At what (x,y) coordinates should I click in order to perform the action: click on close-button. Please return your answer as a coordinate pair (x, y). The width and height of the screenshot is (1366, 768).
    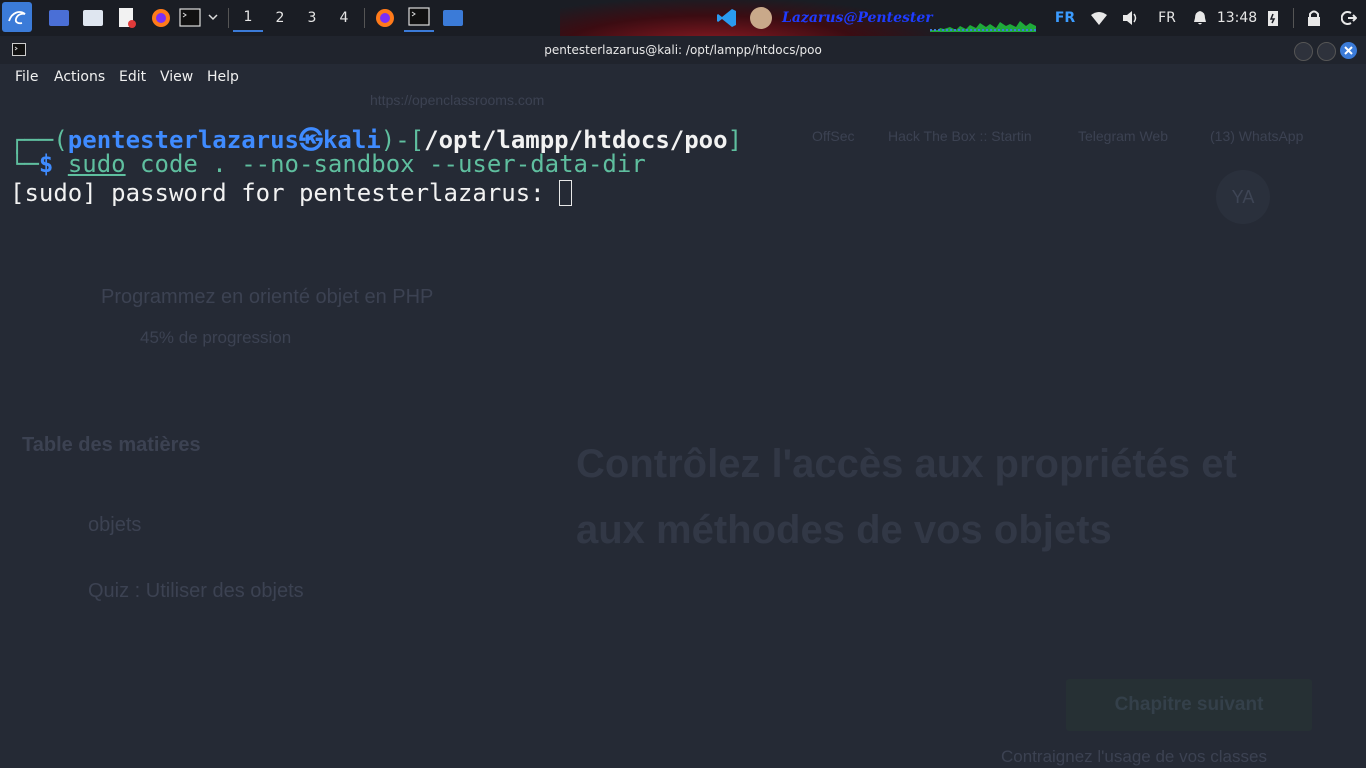
    Looking at the image, I should click on (1348, 50).